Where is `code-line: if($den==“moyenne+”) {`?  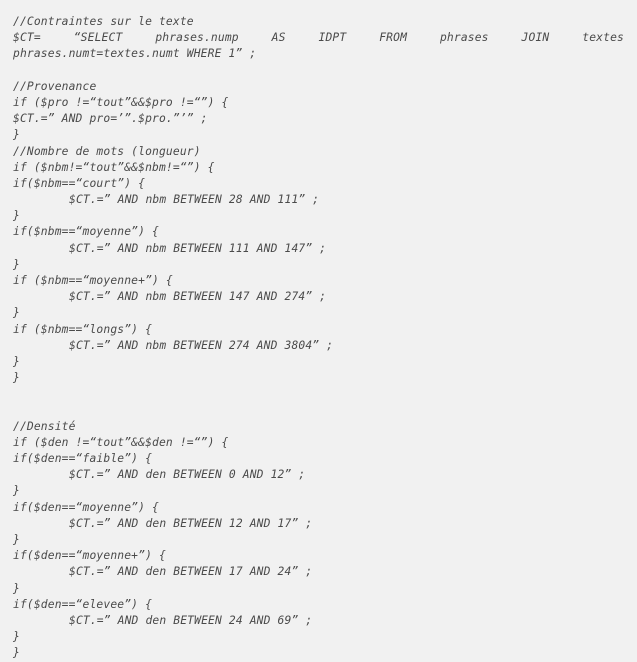 code-line: if($den==“moyenne+”) { is located at coordinates (89, 556).